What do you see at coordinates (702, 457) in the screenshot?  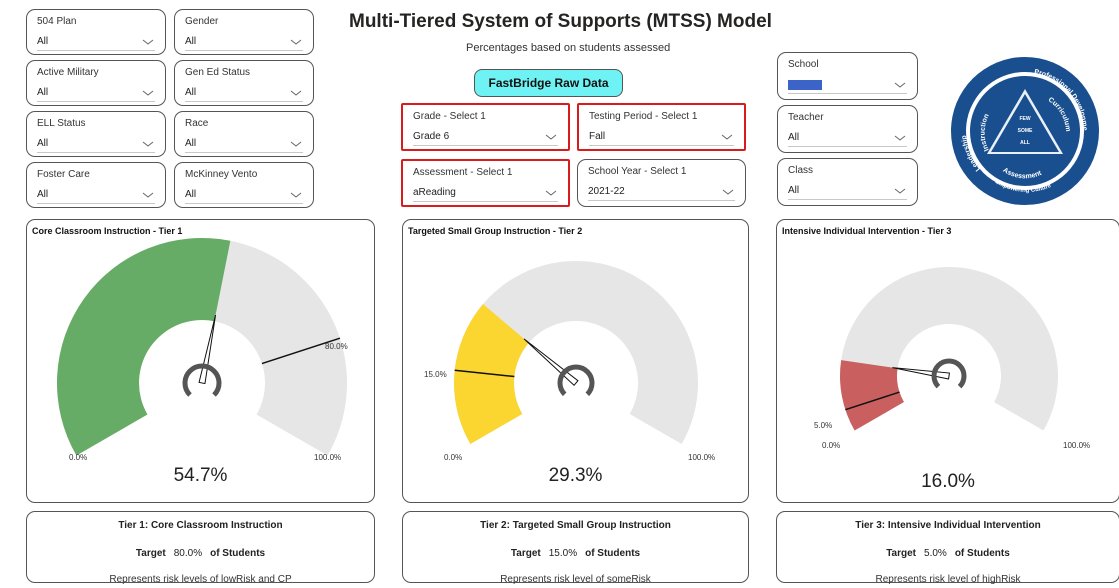 I see `gauge-max-label: 100.0%` at bounding box center [702, 457].